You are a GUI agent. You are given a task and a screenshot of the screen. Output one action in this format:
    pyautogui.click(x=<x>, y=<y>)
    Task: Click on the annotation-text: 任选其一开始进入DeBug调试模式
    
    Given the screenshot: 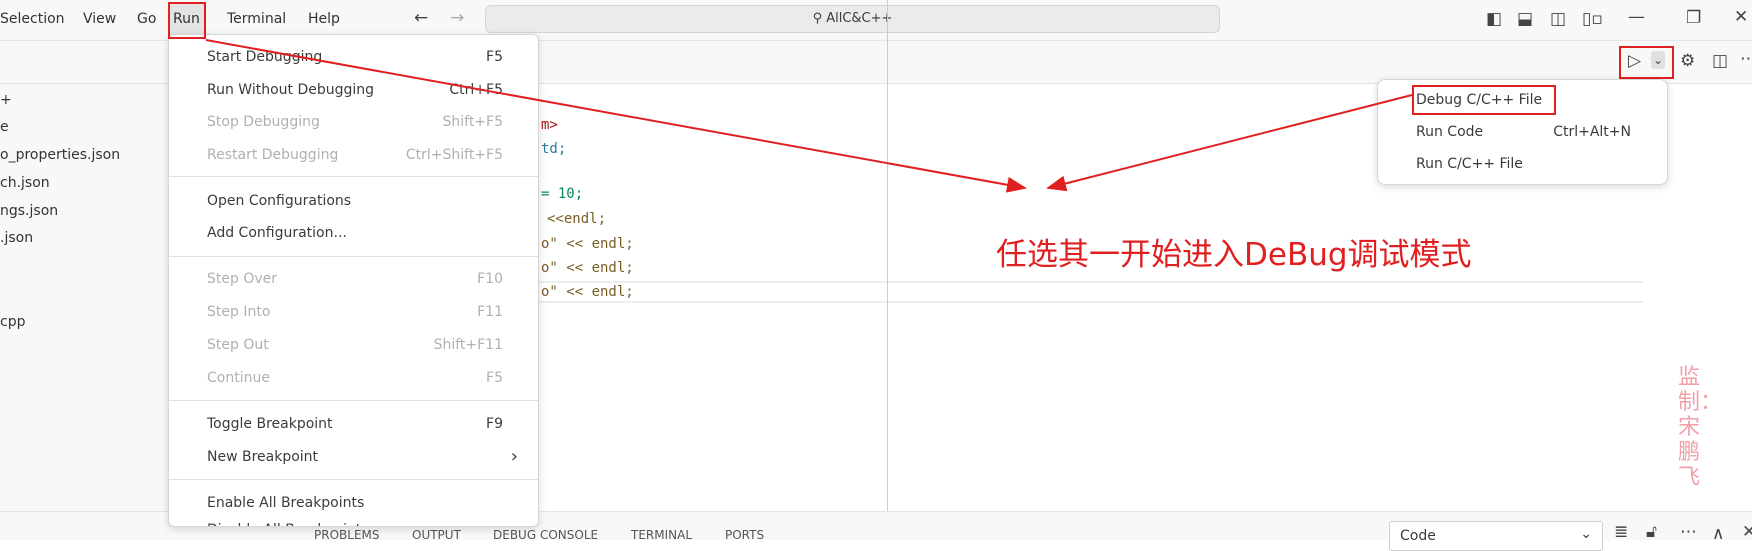 What is the action you would take?
    pyautogui.click(x=1234, y=255)
    